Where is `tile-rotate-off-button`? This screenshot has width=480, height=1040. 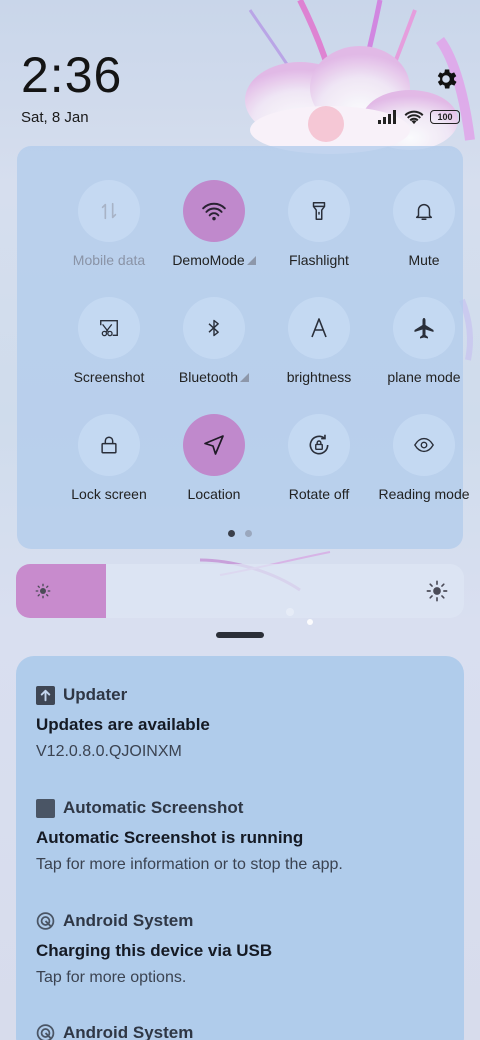 tile-rotate-off-button is located at coordinates (319, 445).